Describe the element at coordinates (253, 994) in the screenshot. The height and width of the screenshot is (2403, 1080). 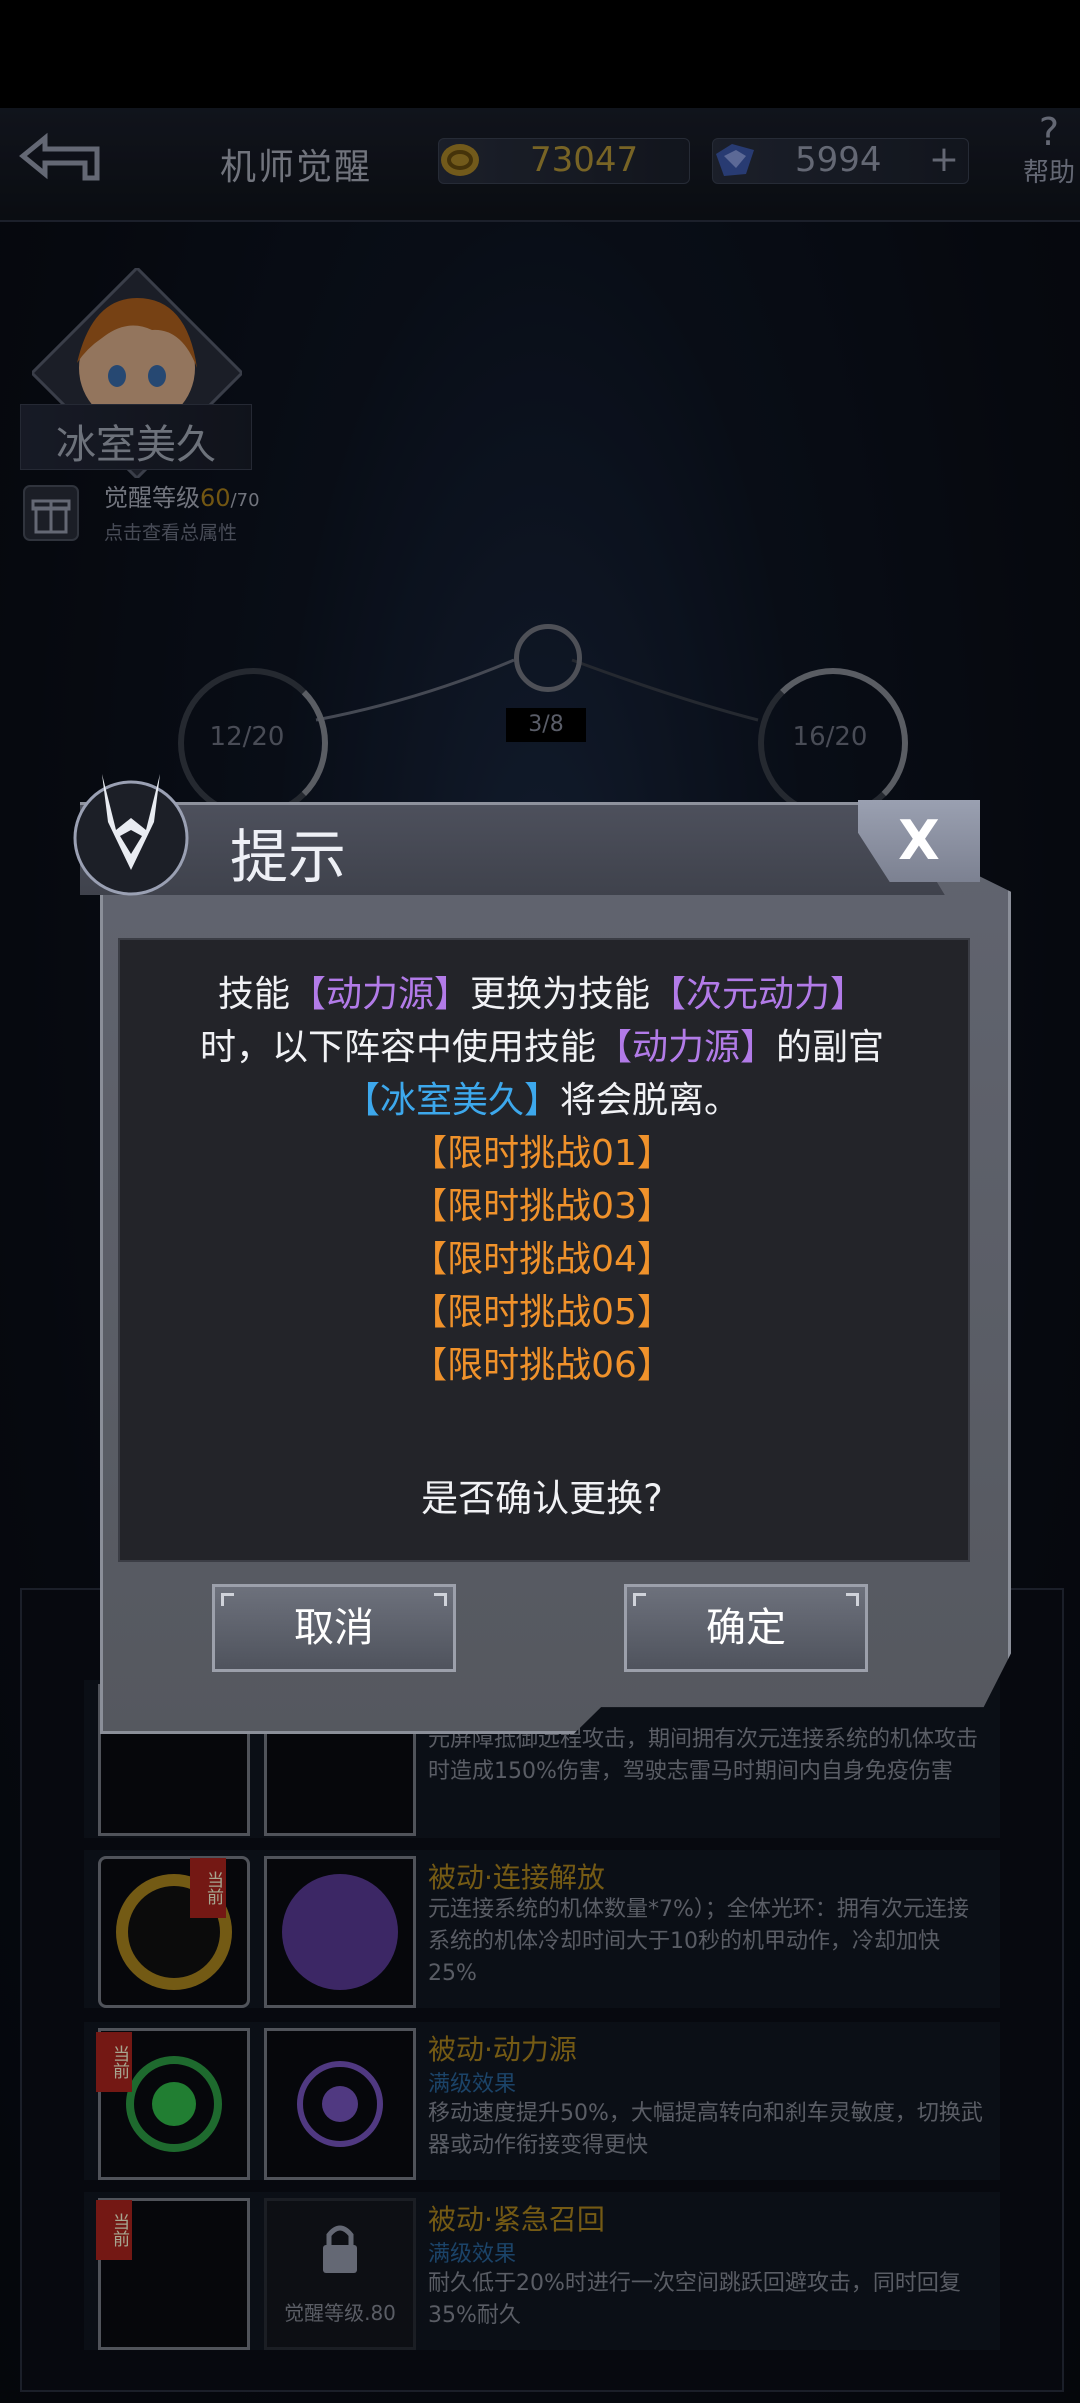
I see `msg-text: 技能` at that location.